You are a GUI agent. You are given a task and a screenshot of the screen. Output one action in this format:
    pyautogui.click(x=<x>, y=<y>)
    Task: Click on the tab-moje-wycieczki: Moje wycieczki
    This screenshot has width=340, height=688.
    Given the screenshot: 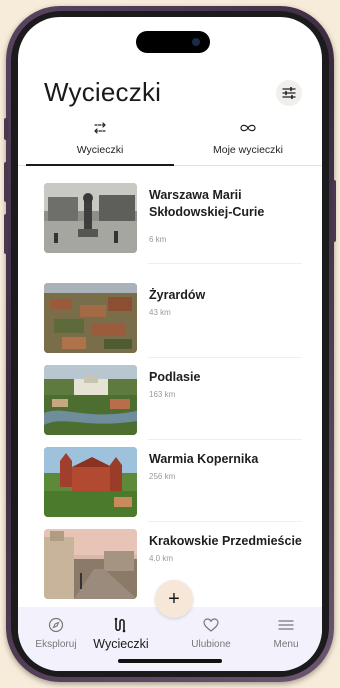 What is the action you would take?
    pyautogui.click(x=248, y=141)
    